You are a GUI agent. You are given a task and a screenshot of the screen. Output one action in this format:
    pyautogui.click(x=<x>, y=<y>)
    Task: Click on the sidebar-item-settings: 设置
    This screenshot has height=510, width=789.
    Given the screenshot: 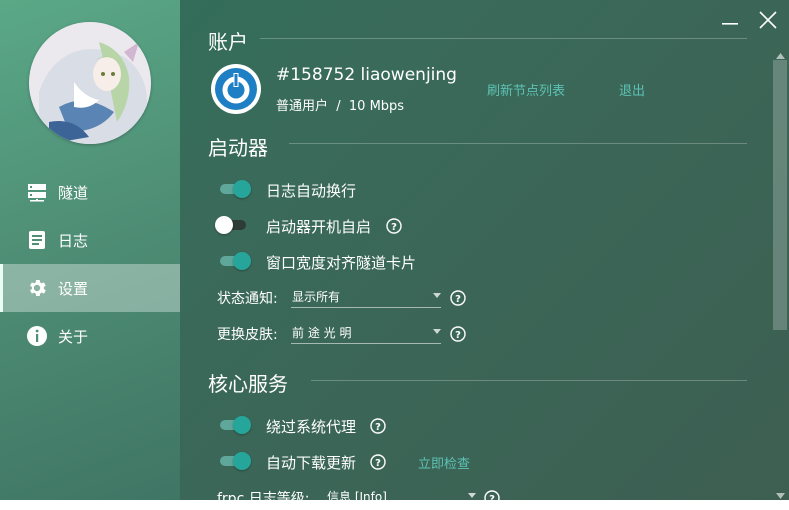 What is the action you would take?
    pyautogui.click(x=90, y=288)
    